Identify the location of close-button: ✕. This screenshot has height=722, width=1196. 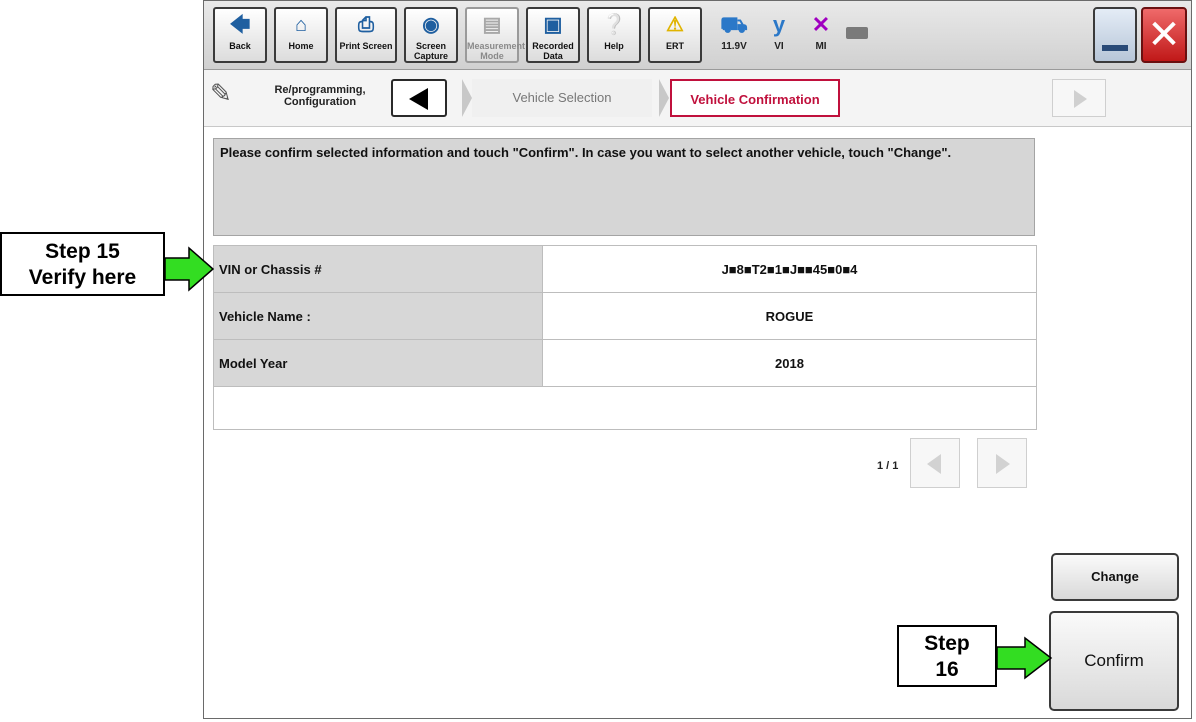
(1164, 35).